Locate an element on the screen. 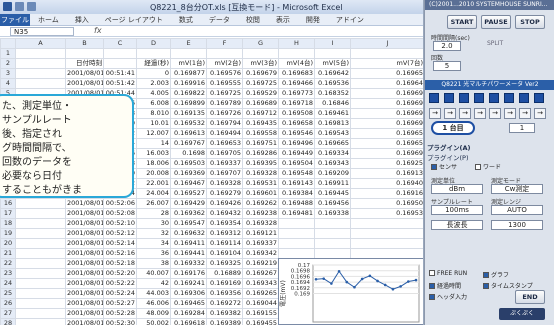 Image resolution: width=554 pixels, height=325 pixels. line-chart: 0.17 0.1698 0.1696 0.1694 0.1692 0.169 電圧(mV) is located at coordinates (350, 291).